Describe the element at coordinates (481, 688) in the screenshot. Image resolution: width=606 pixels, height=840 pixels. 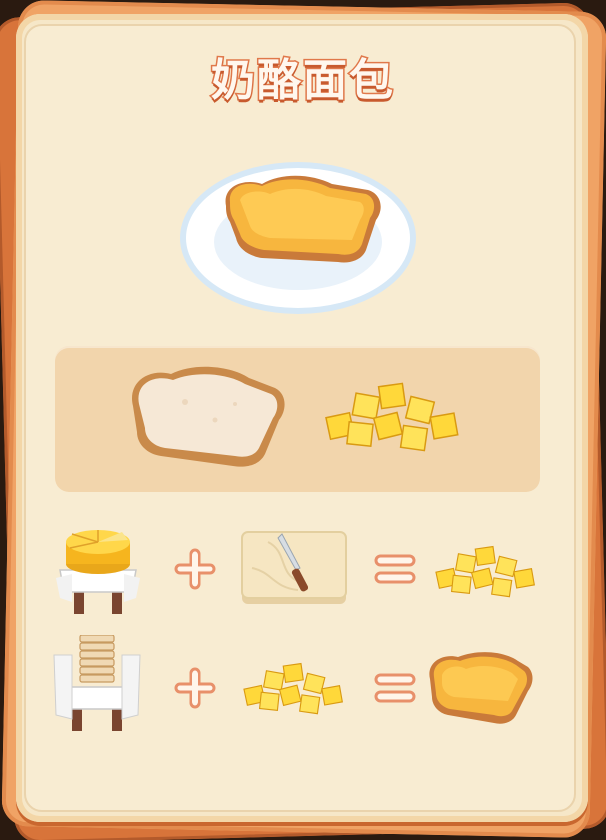
I see `cheese-toast-icon` at that location.